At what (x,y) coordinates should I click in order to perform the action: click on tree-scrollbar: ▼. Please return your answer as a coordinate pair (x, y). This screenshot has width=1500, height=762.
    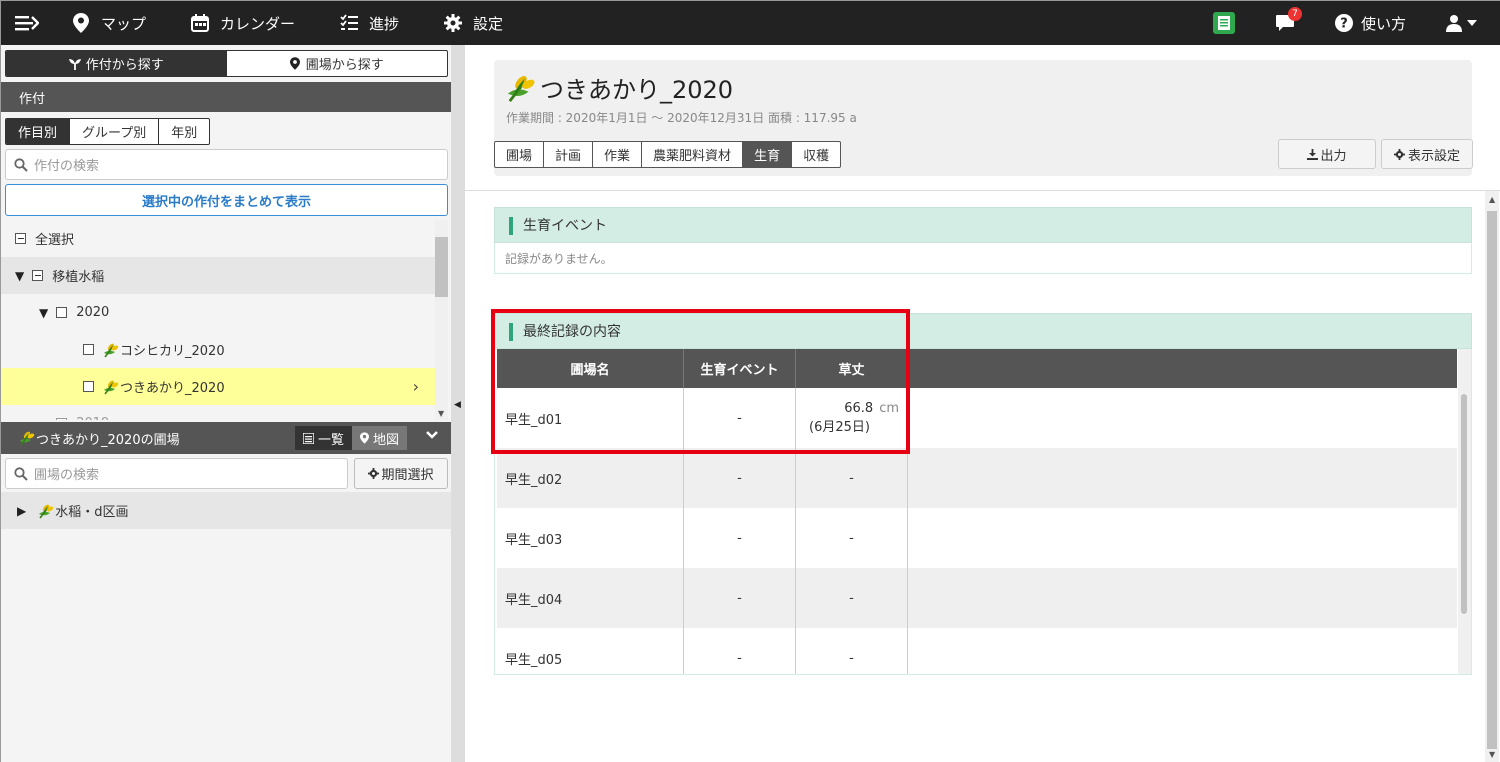
    Looking at the image, I should click on (441, 320).